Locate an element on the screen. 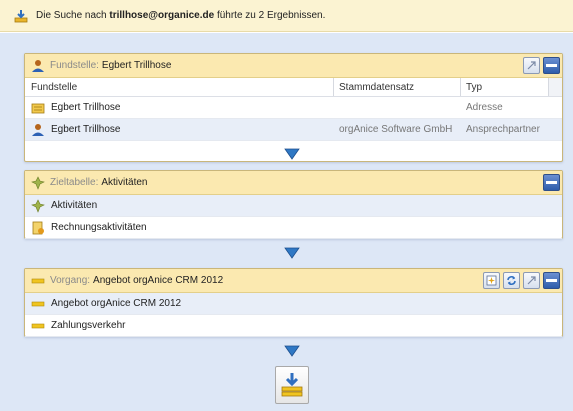 Image resolution: width=573 pixels, height=411 pixels. refresh-button is located at coordinates (511, 280).